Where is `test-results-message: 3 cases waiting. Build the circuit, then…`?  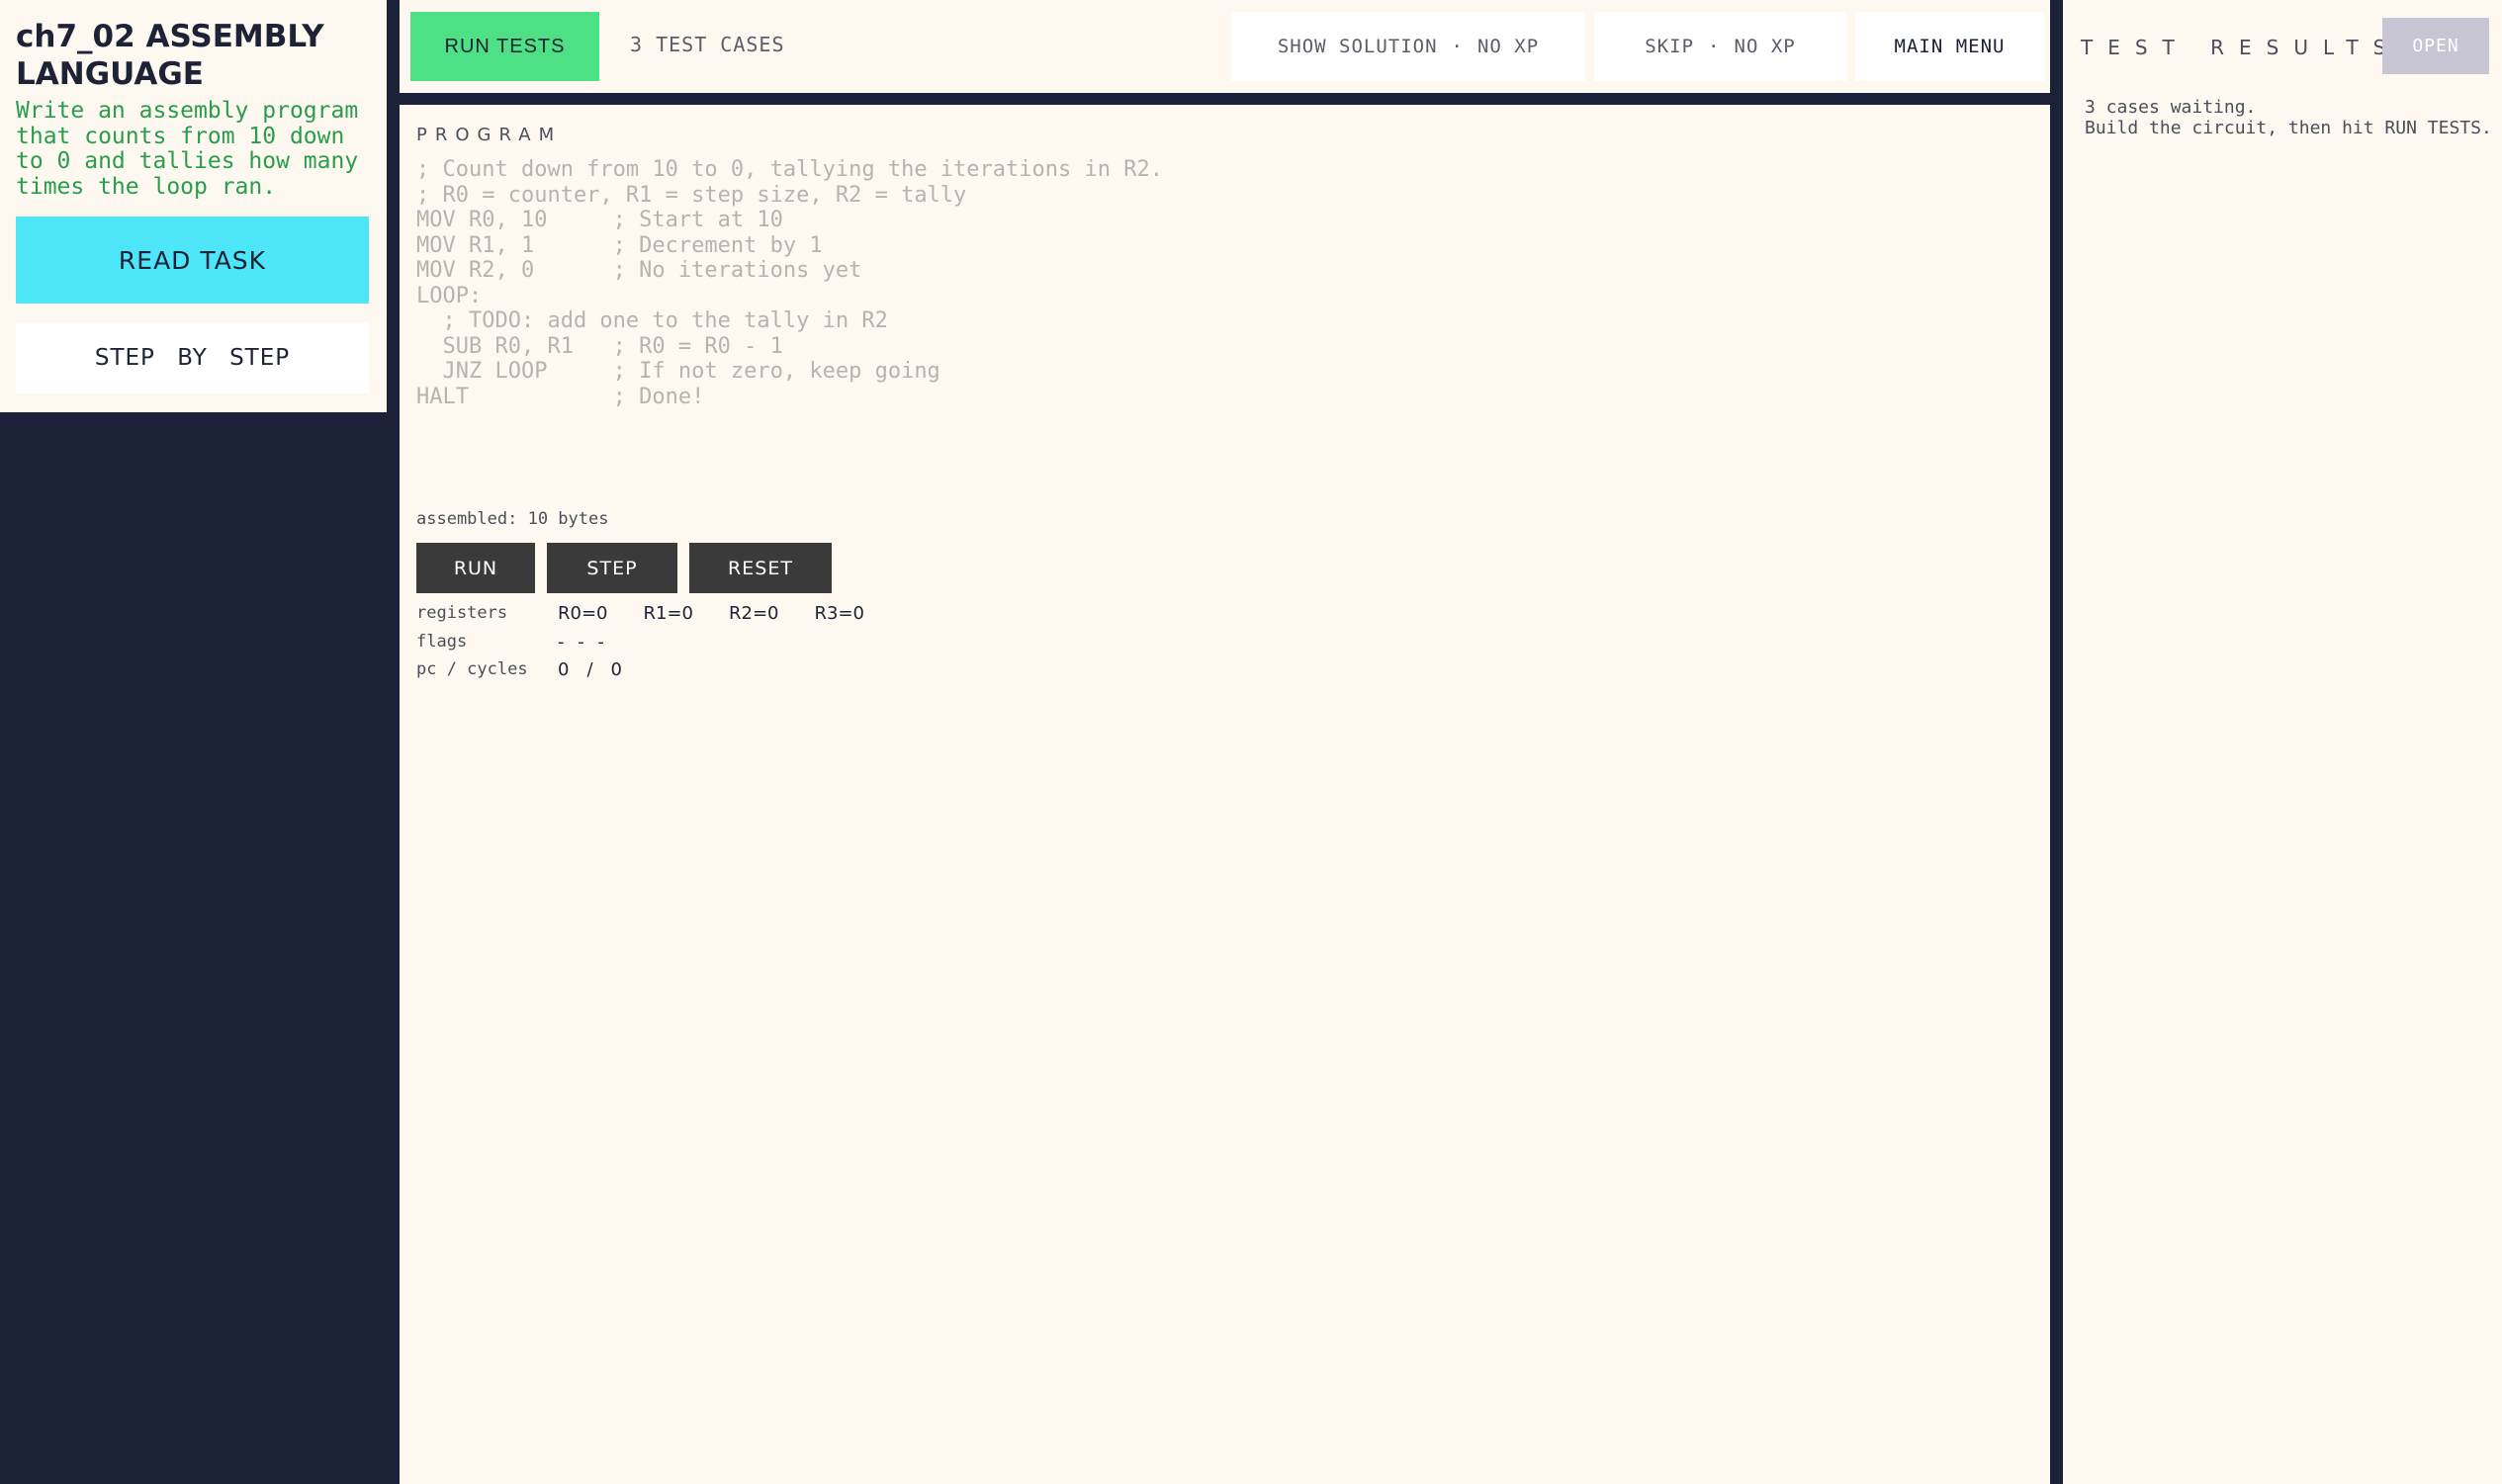 test-results-message: 3 cases waiting. Build the circuit, then… is located at coordinates (2288, 117).